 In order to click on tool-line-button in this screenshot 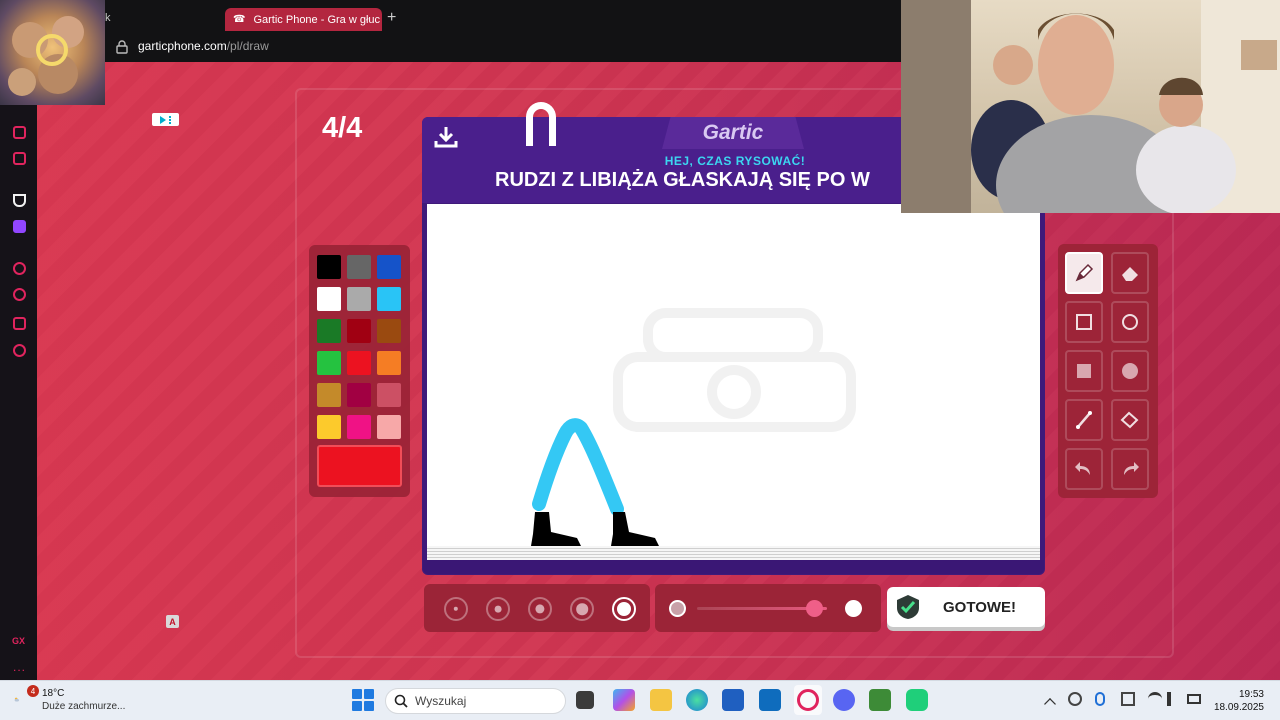, I will do `click(1084, 420)`.